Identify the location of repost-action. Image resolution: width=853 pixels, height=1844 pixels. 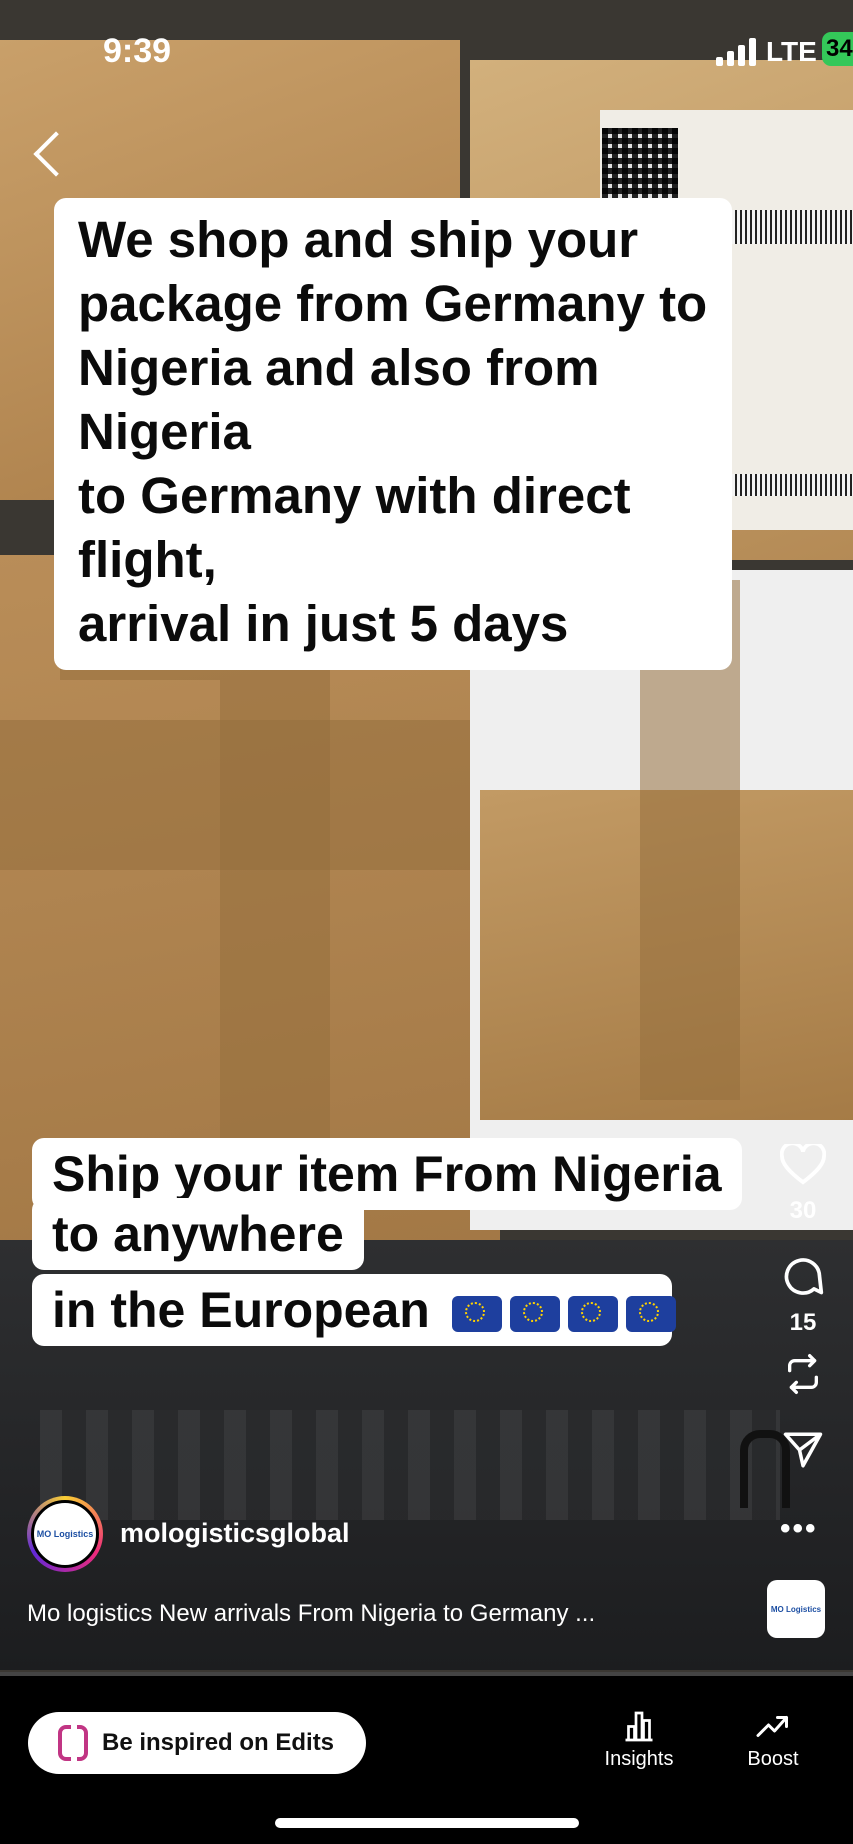
(803, 1376).